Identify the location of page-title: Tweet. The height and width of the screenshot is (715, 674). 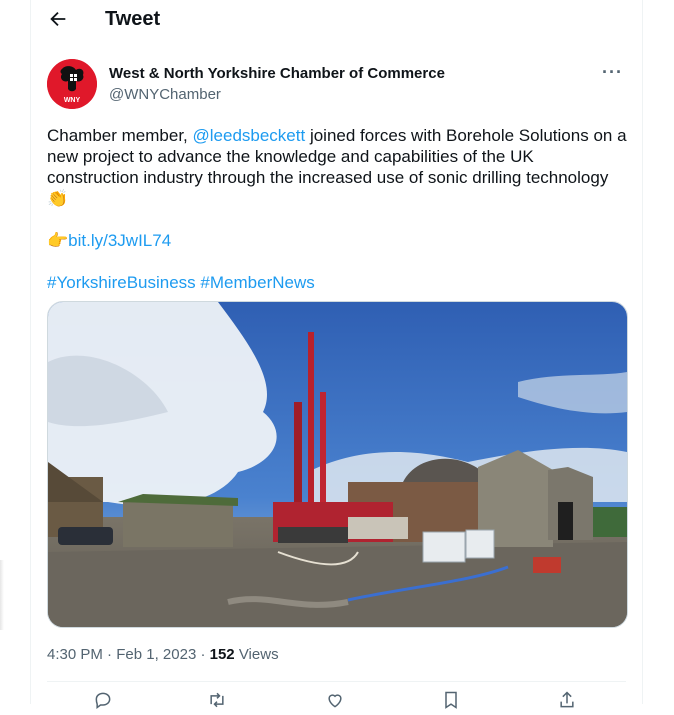
(133, 19).